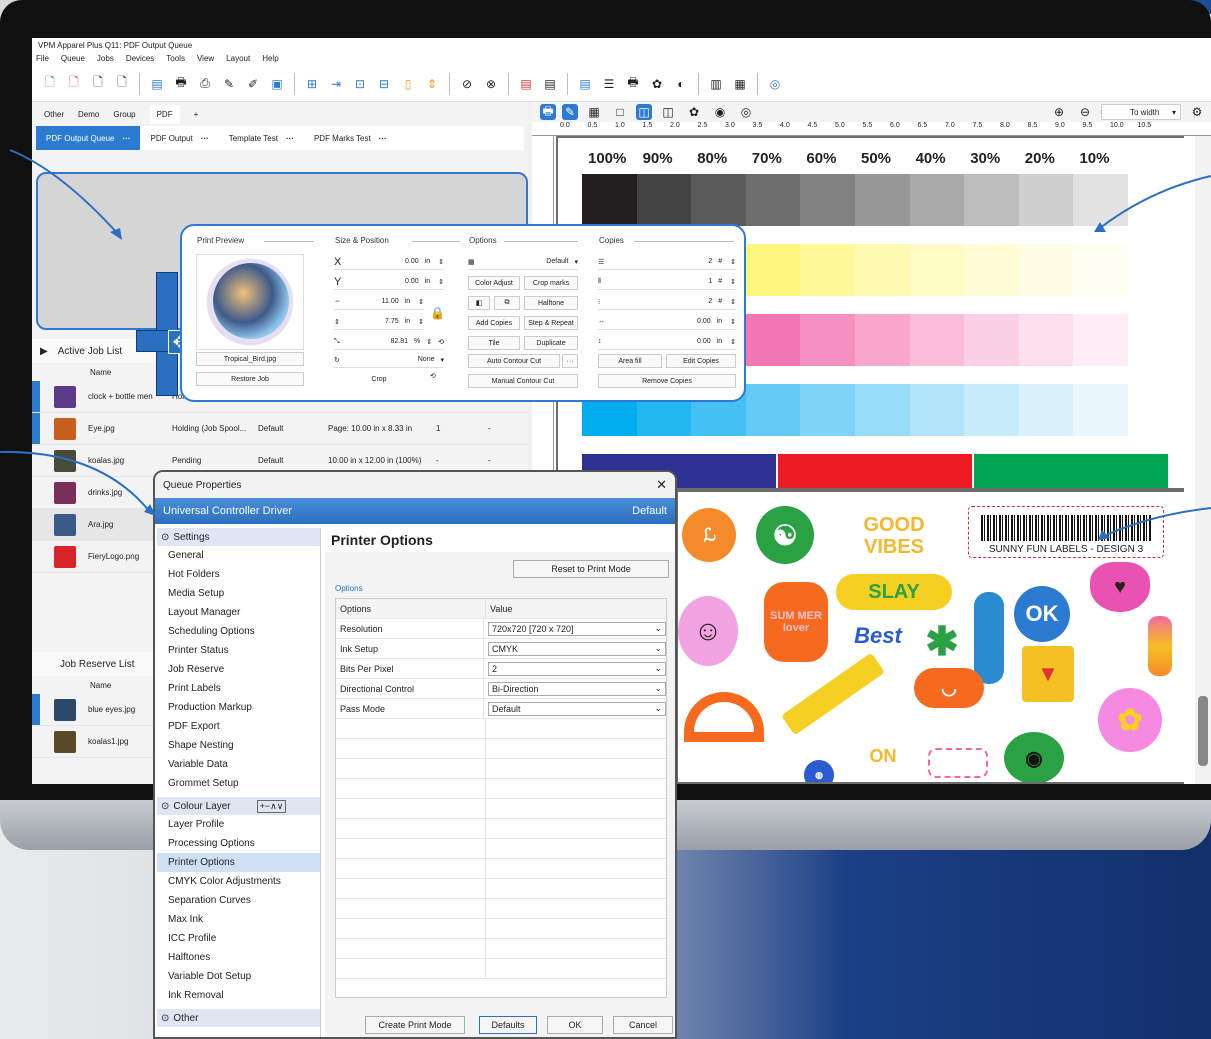 Image resolution: width=1211 pixels, height=1039 pixels. What do you see at coordinates (609, 84) in the screenshot?
I see `list-icon: ☰` at bounding box center [609, 84].